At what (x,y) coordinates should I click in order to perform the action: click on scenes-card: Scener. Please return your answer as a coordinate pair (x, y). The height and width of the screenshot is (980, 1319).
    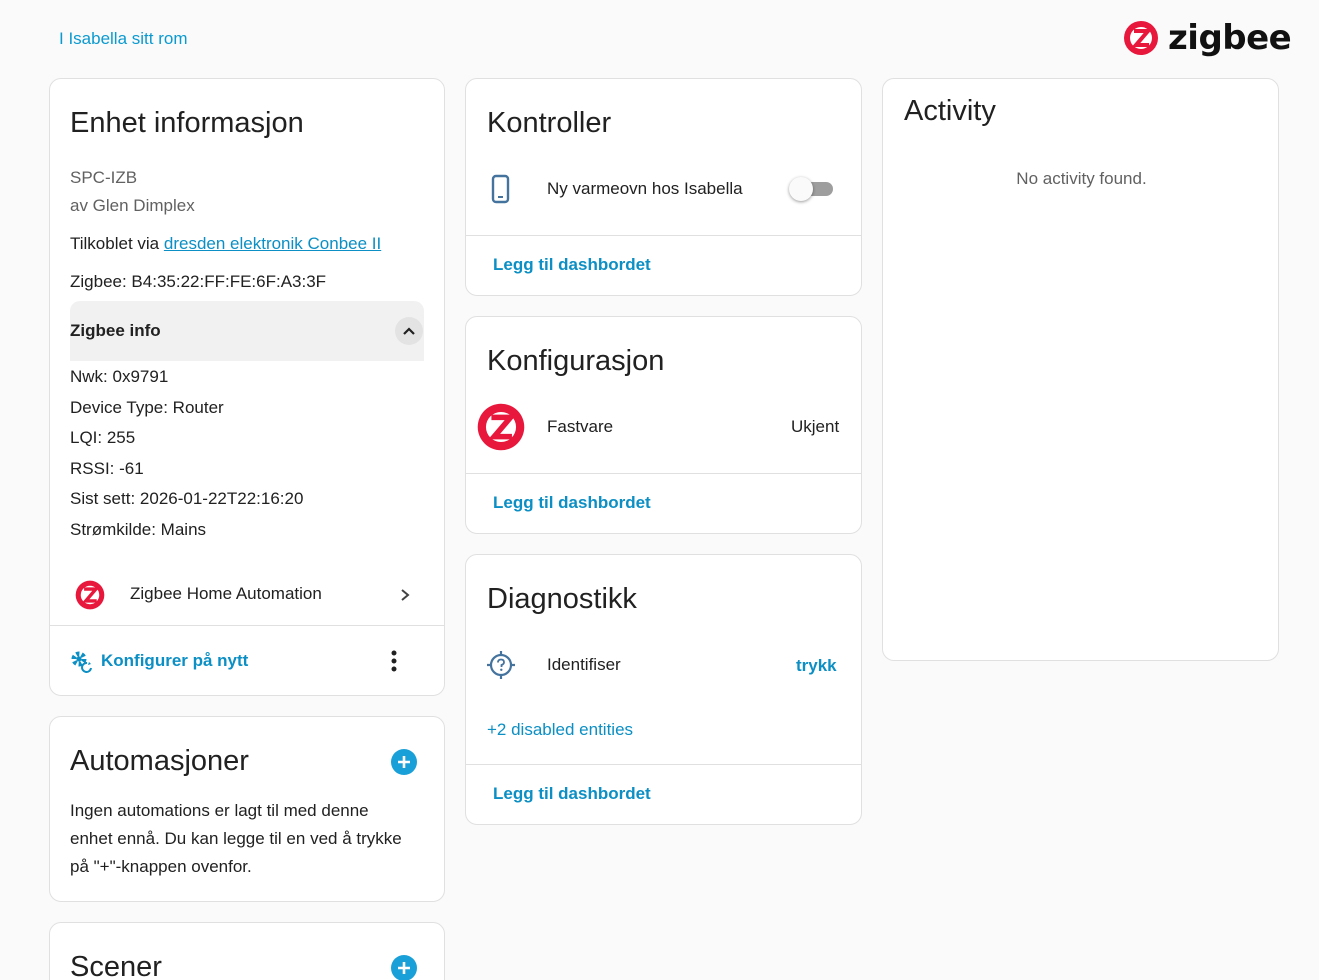
    Looking at the image, I should click on (247, 951).